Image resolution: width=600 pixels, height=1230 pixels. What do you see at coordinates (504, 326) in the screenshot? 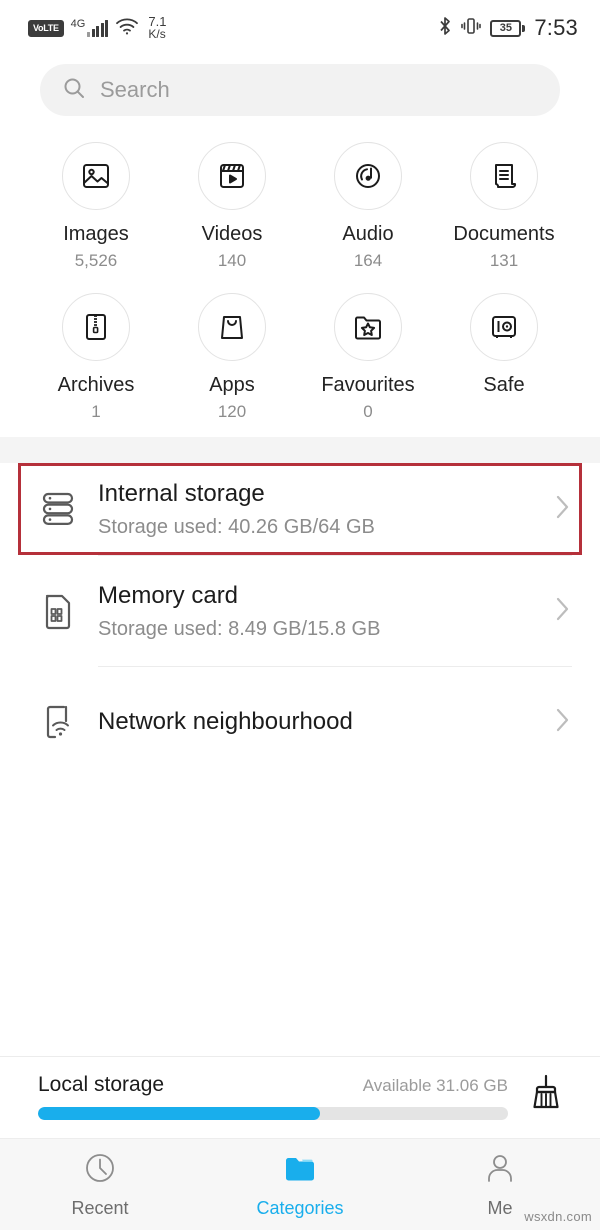
I see `safe-vault-icon` at bounding box center [504, 326].